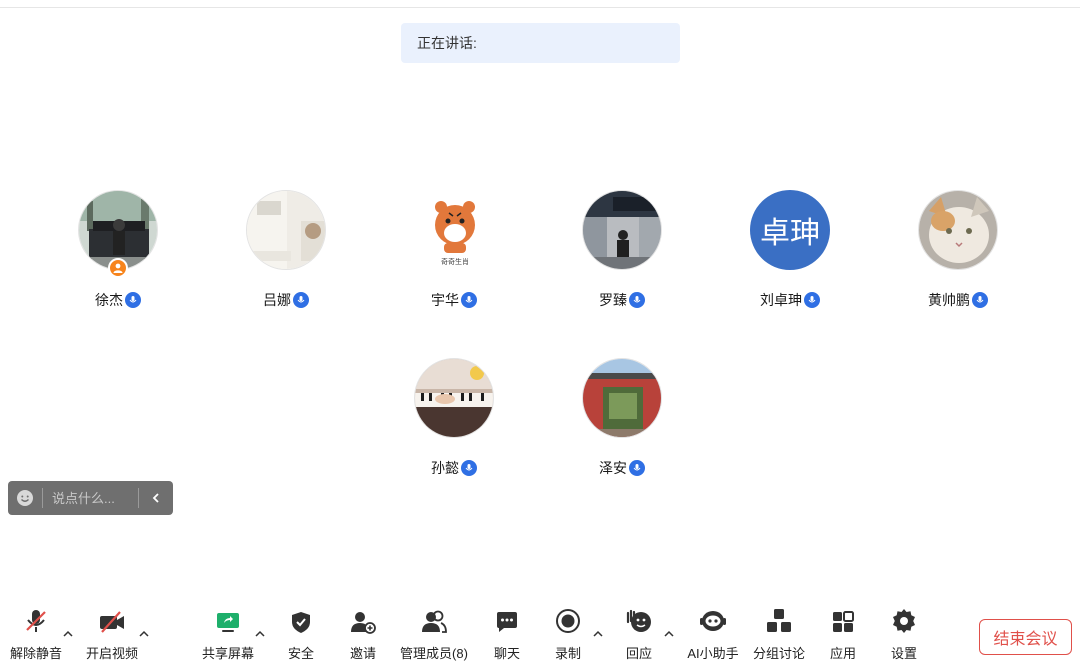  Describe the element at coordinates (301, 619) in the screenshot. I see `shield-icon` at that location.